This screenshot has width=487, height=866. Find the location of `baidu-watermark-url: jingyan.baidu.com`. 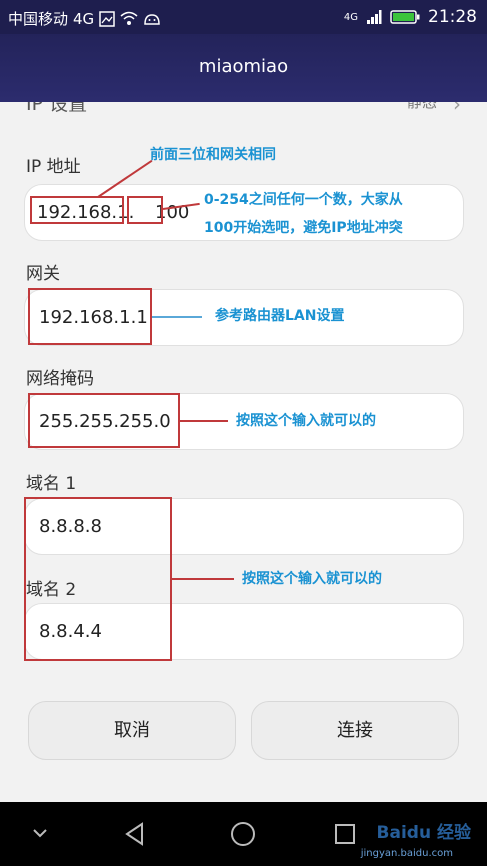

baidu-watermark-url: jingyan.baidu.com is located at coordinates (406, 853).